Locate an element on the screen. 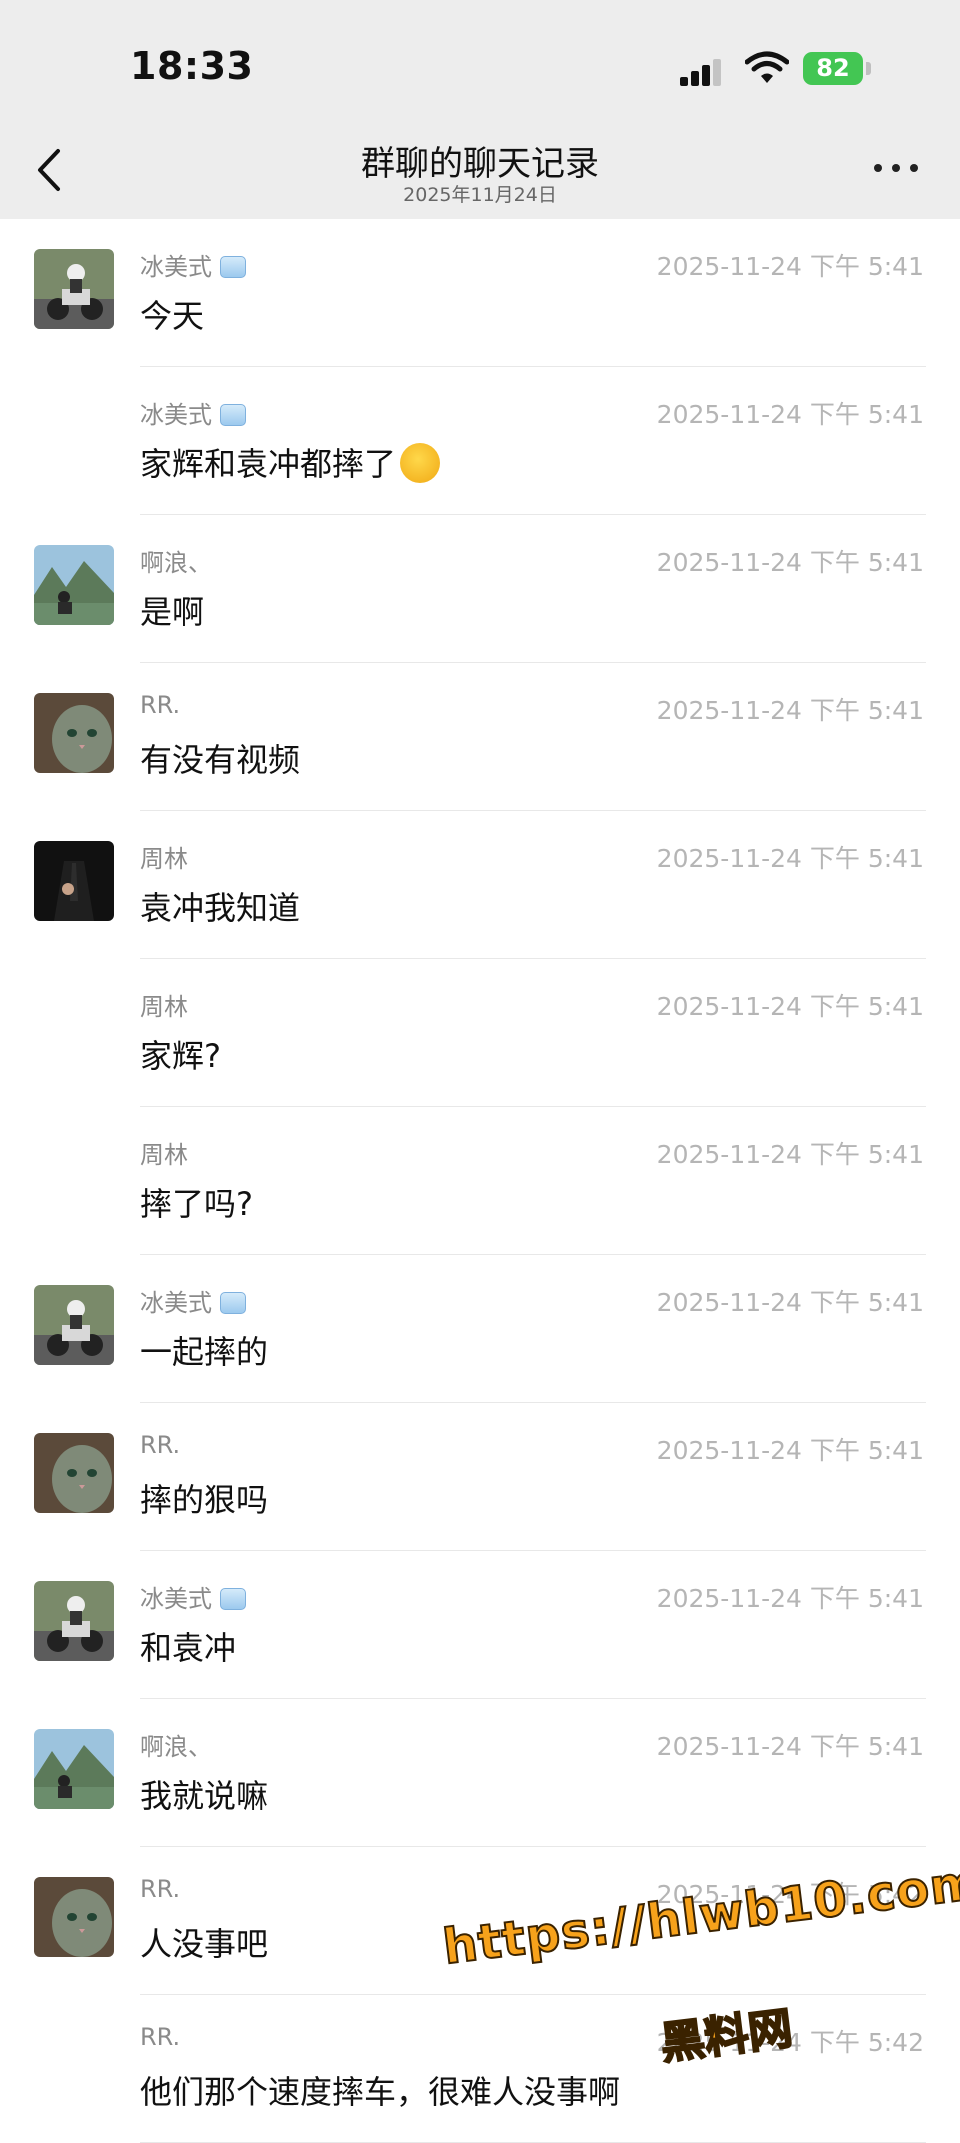 This screenshot has height=2143, width=960. chat-message: 冰美式 2025-11-24 下午 5:41 家辉和袁冲都摔了 is located at coordinates (480, 441).